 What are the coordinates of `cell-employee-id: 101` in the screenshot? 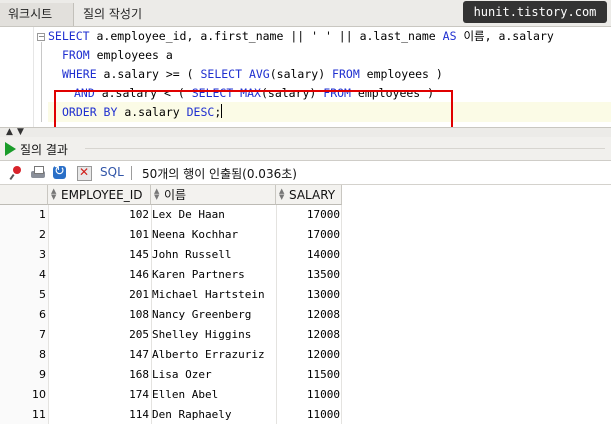 It's located at (99, 235).